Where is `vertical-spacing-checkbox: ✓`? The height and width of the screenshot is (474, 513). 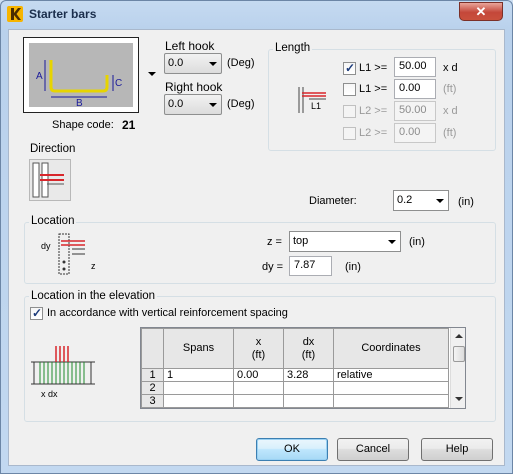
vertical-spacing-checkbox: ✓ is located at coordinates (36, 313).